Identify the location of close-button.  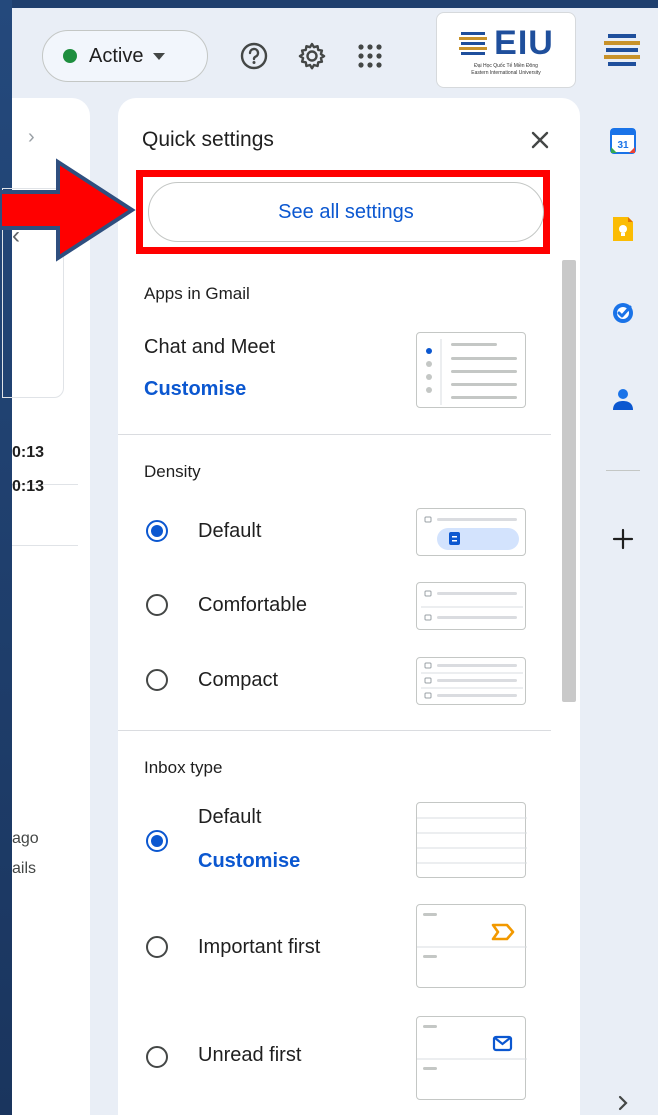
(540, 140).